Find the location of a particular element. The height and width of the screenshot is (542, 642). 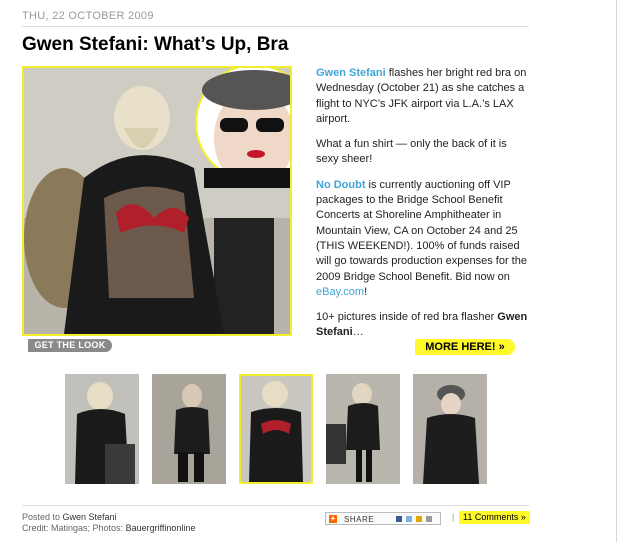

share-button: + SHARE is located at coordinates (383, 518).